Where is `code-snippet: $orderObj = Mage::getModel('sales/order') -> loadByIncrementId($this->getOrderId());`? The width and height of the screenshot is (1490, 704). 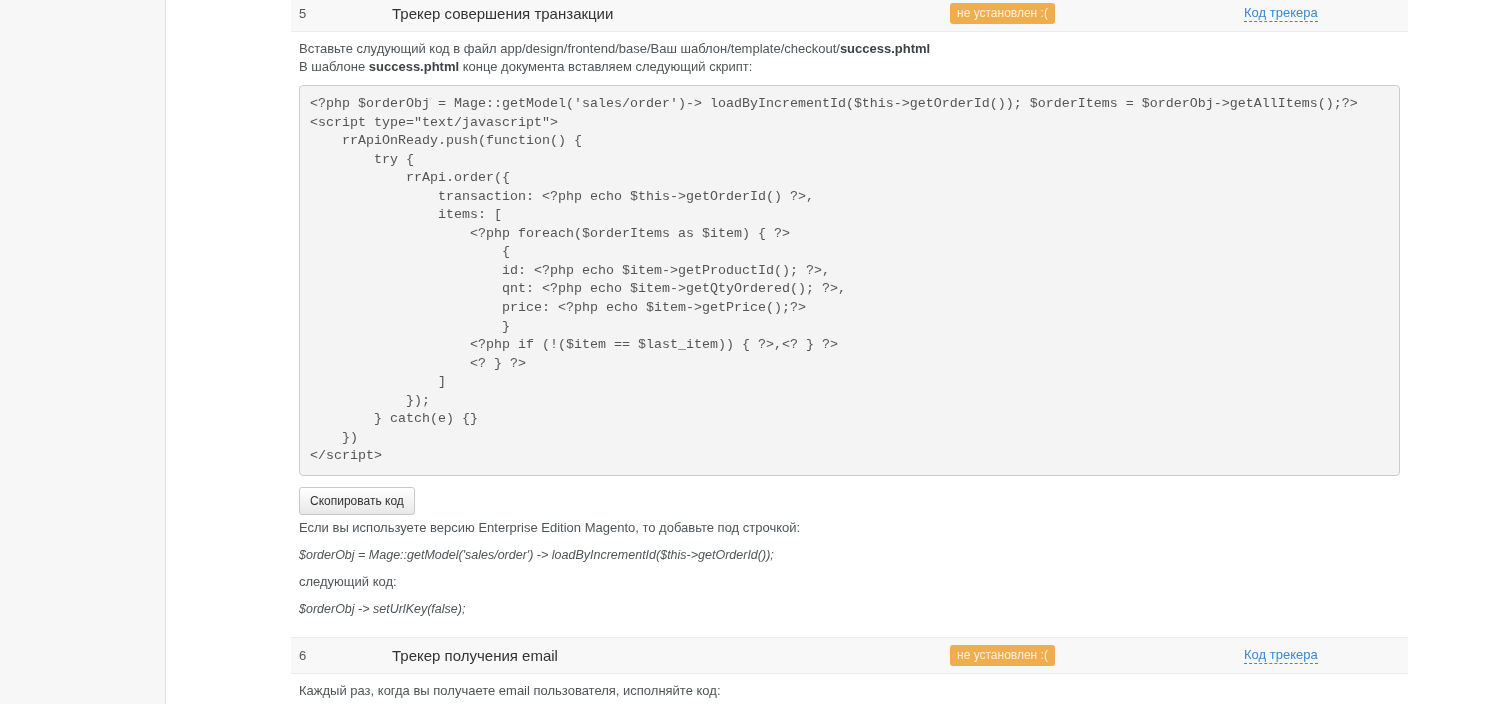
code-snippet: $orderObj = Mage::getModel('sales/order') -> loadByIncrementId($this->getOrderId()); is located at coordinates (537, 555).